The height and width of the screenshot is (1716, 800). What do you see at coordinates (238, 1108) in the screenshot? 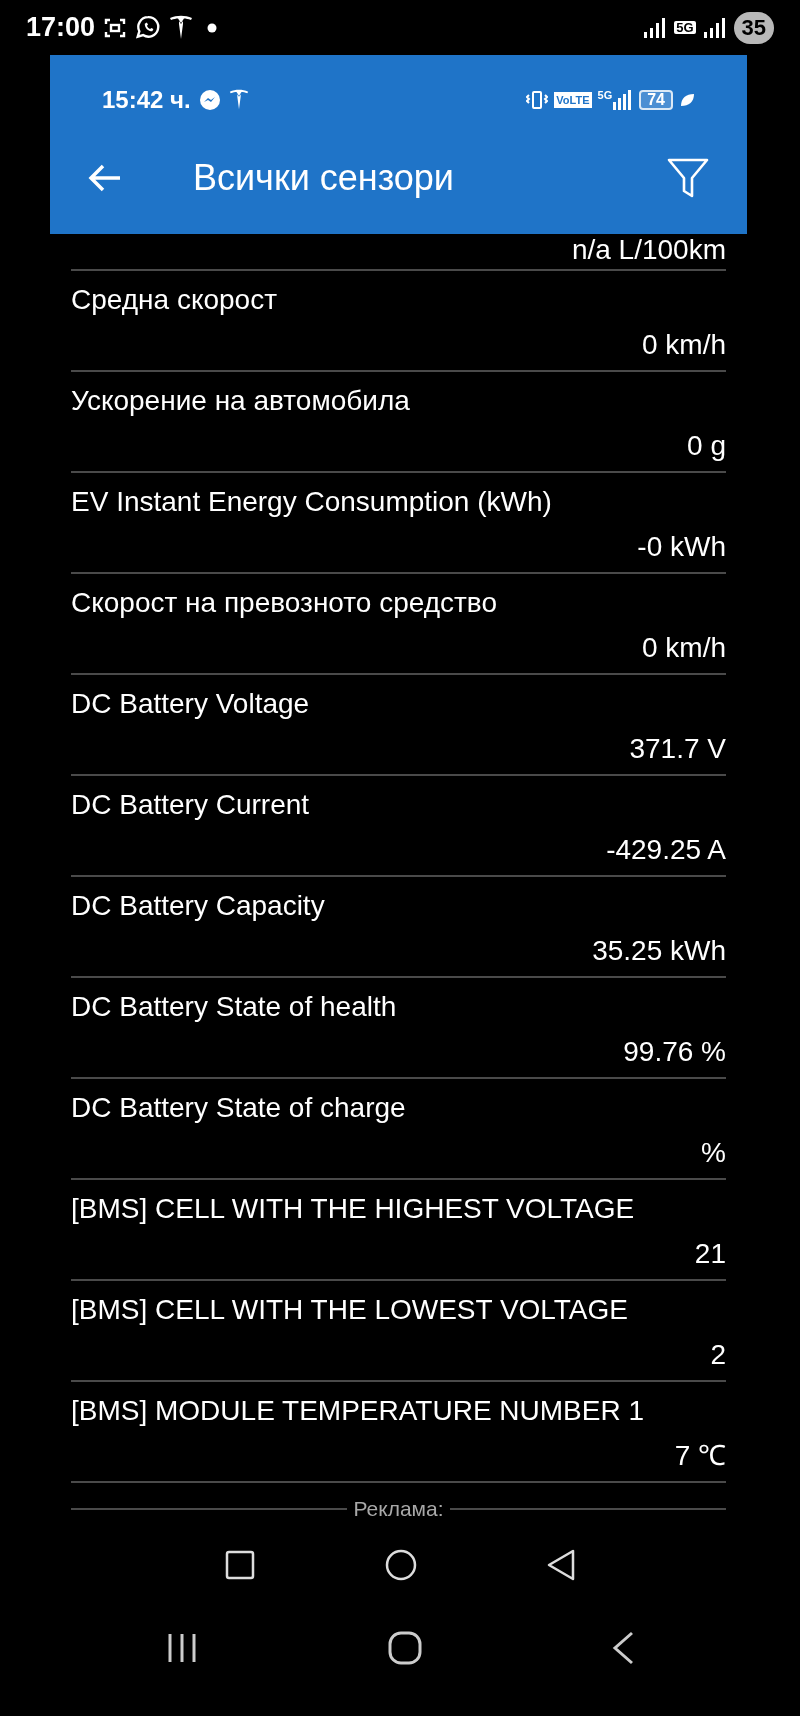
I see `sensor-name: DC Battery State of charge` at bounding box center [238, 1108].